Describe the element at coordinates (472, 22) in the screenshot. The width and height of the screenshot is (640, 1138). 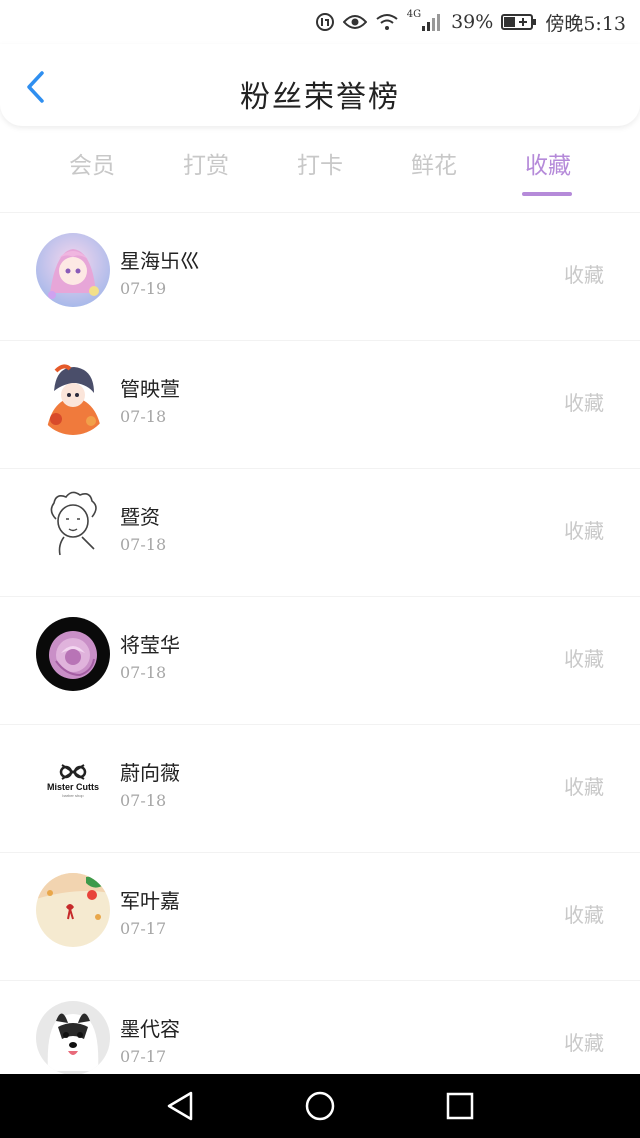
I see `battery-percent: 39%` at that location.